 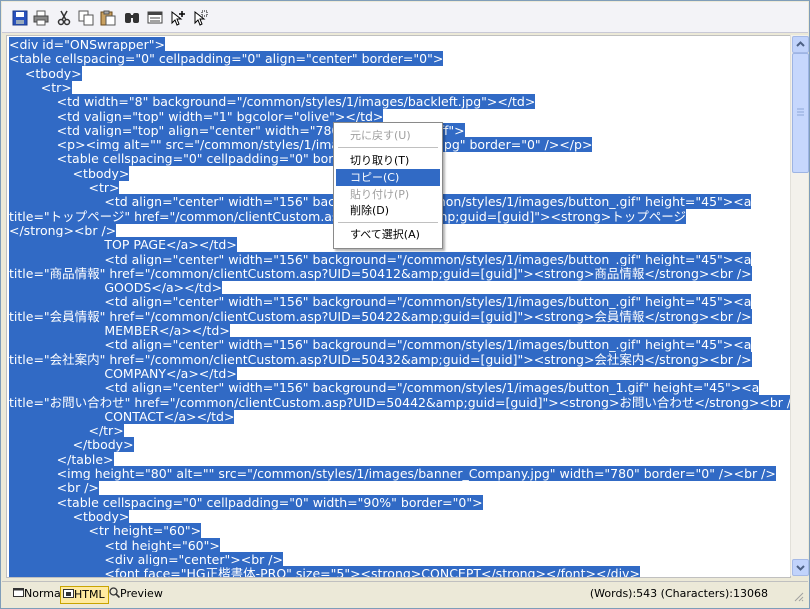 I want to click on code-line: </tbody>, so click(x=71, y=445).